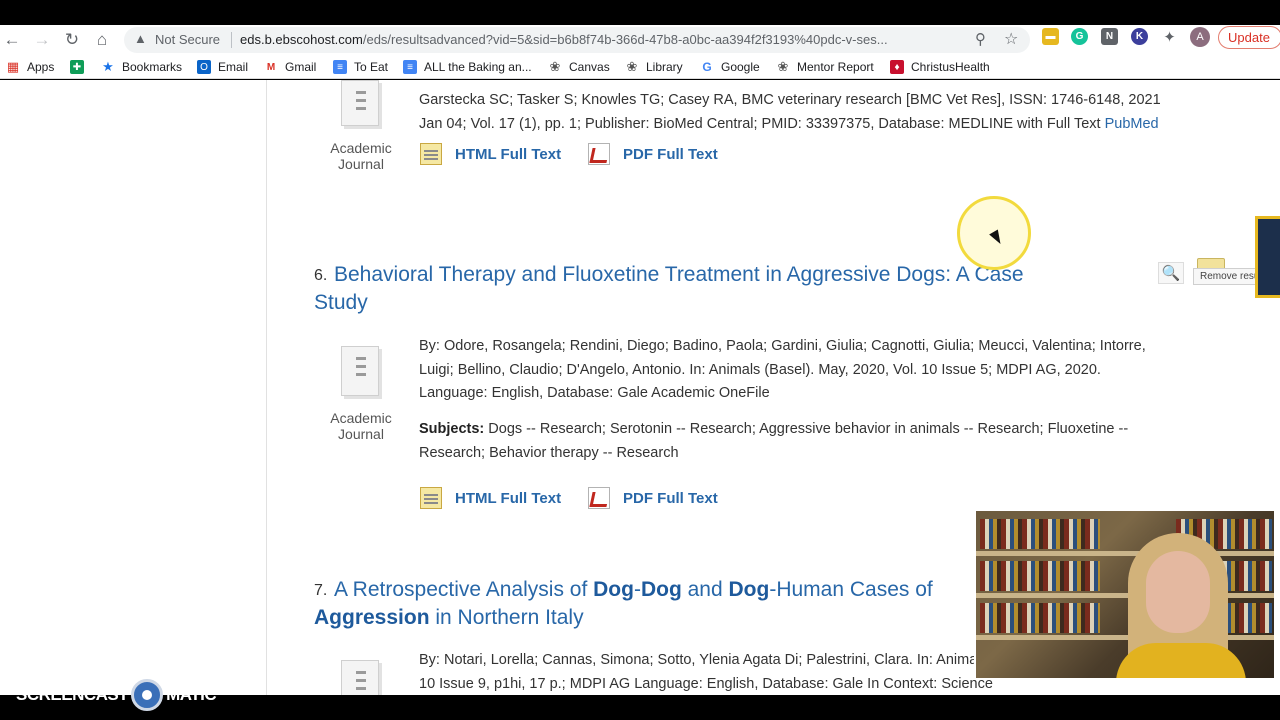  I want to click on bookmark-star-icon: ☆, so click(1011, 39).